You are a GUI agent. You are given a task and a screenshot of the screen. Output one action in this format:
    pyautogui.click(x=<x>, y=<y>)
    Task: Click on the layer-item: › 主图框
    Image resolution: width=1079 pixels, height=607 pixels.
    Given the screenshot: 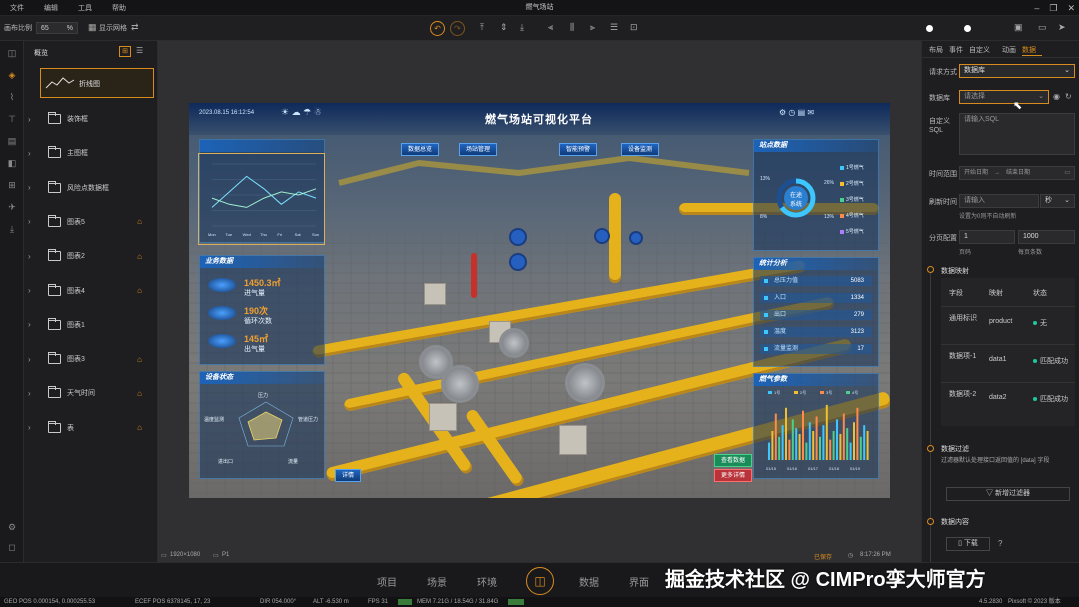 What is the action you would take?
    pyautogui.click(x=91, y=153)
    